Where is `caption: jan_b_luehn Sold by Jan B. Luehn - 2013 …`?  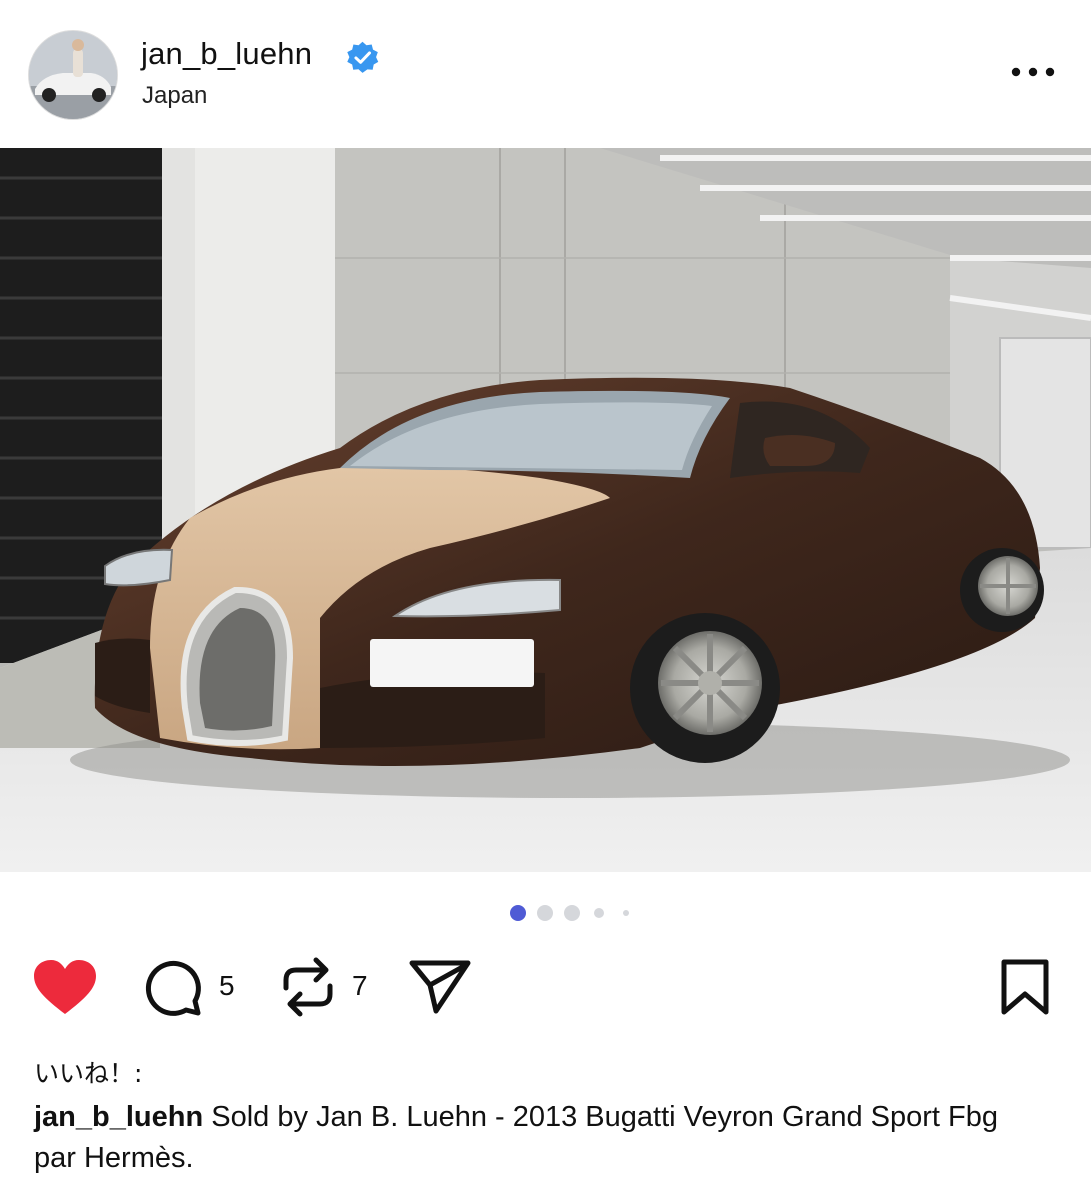
caption: jan_b_luehn Sold by Jan B. Luehn - 2013 … is located at coordinates (539, 1138).